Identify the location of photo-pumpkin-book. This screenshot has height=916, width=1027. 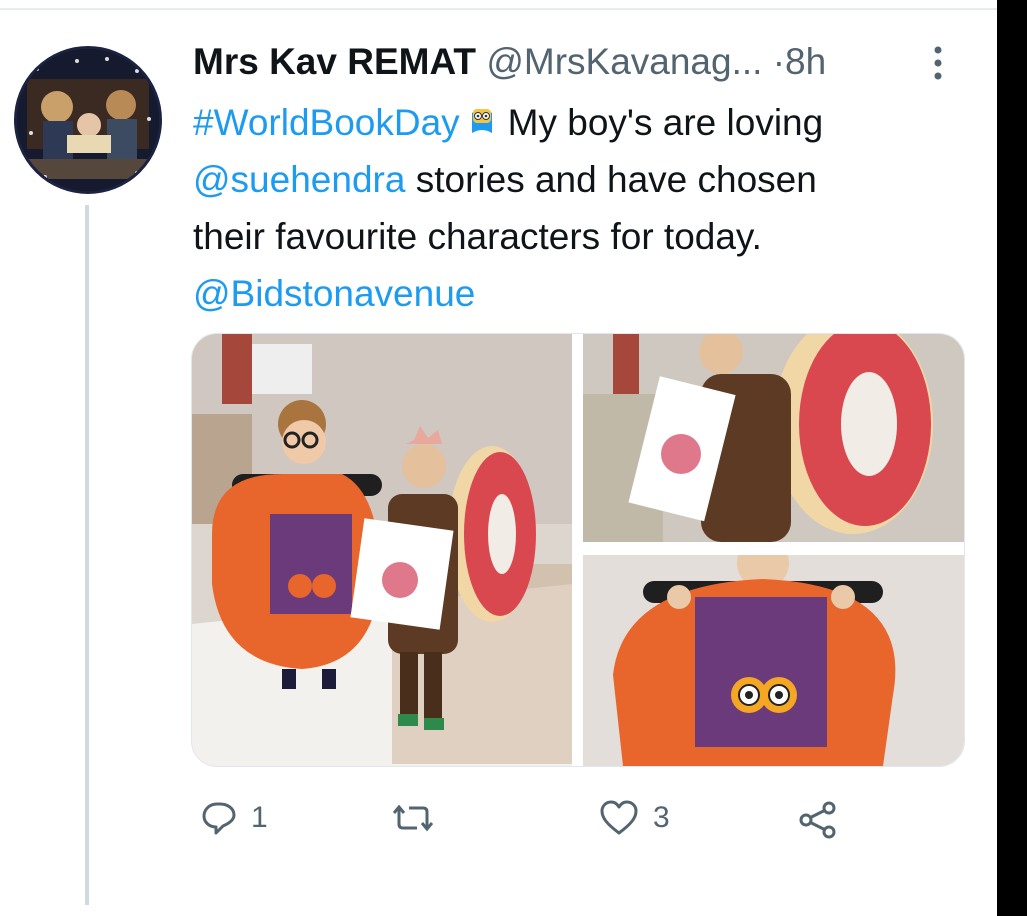
(773, 660).